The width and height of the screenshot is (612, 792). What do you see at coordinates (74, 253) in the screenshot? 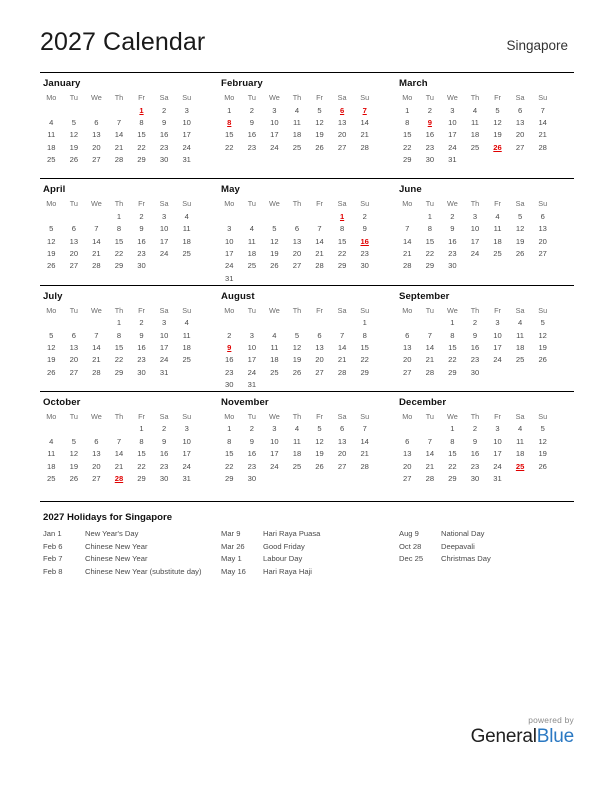
I see `day-cell: 20` at bounding box center [74, 253].